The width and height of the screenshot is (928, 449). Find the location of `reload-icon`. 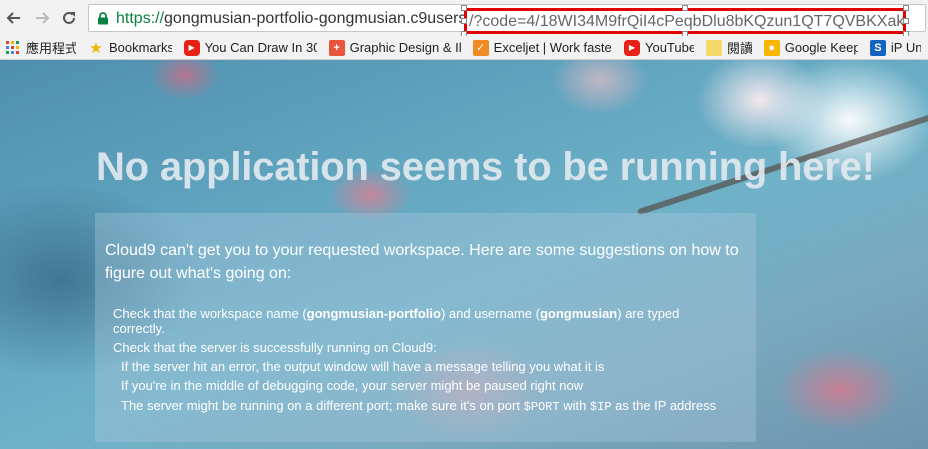

reload-icon is located at coordinates (69, 17).